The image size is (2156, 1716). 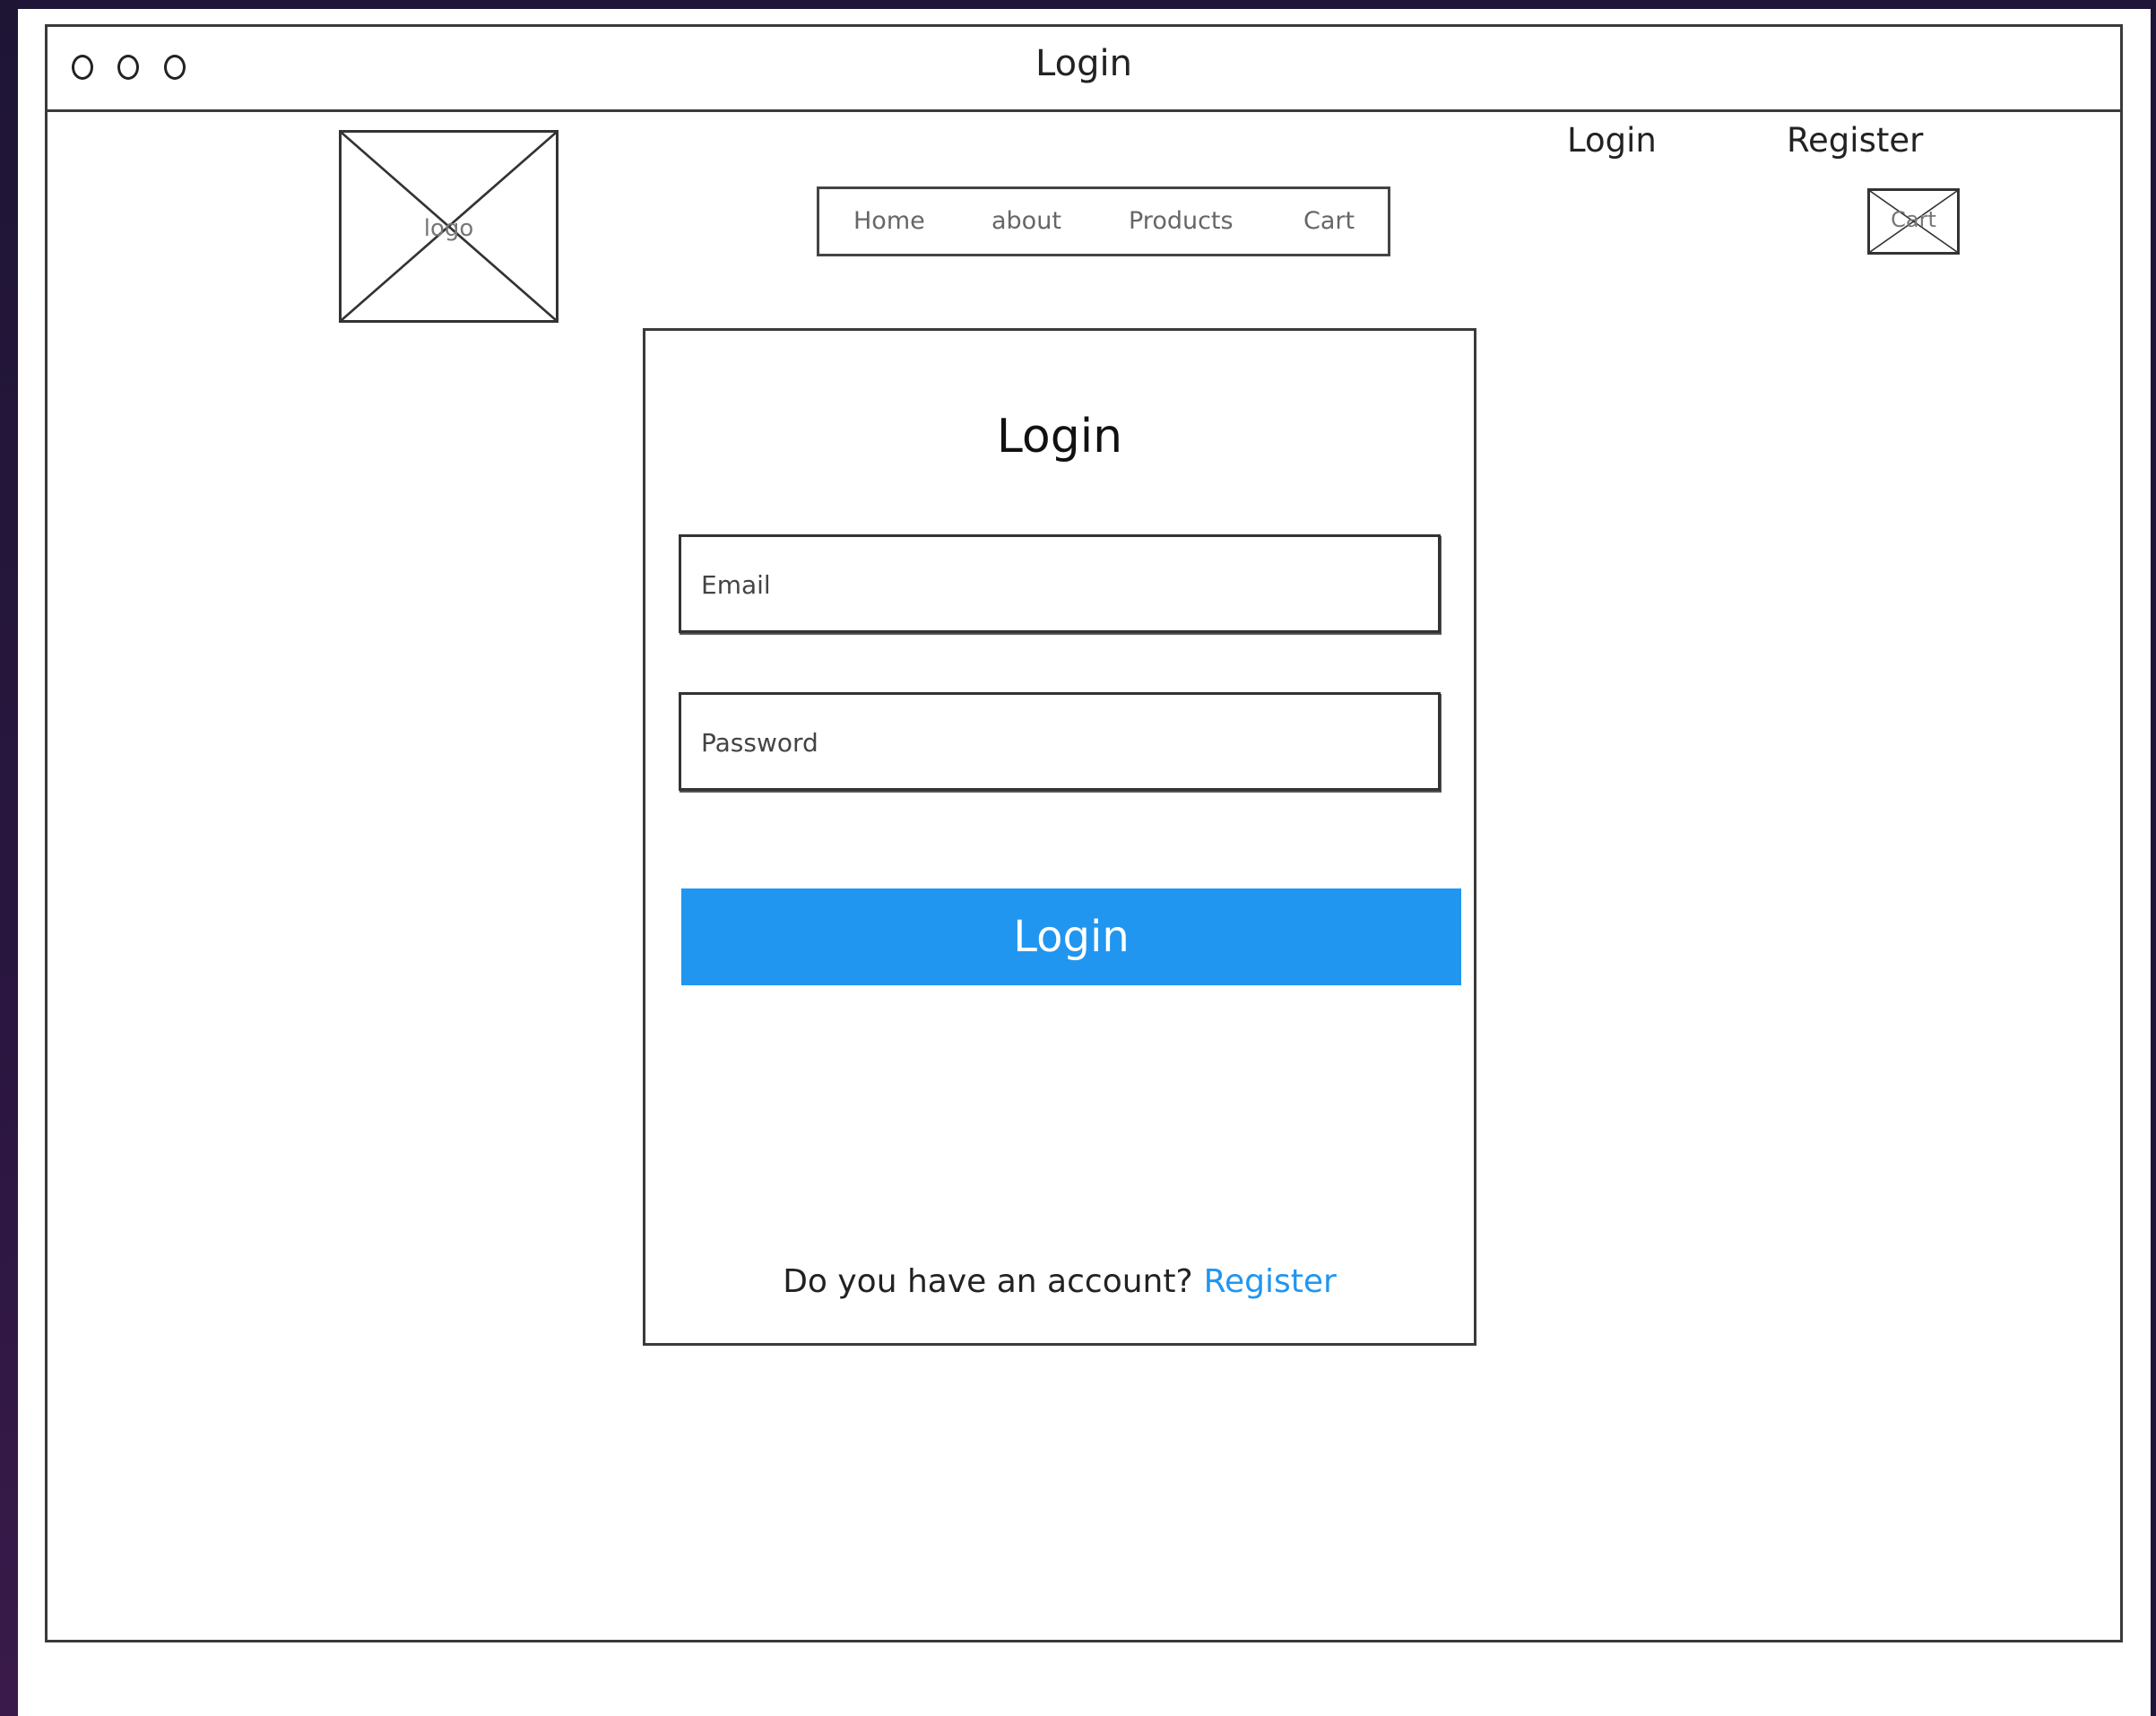 I want to click on frame-right-band, so click(x=2153, y=858).